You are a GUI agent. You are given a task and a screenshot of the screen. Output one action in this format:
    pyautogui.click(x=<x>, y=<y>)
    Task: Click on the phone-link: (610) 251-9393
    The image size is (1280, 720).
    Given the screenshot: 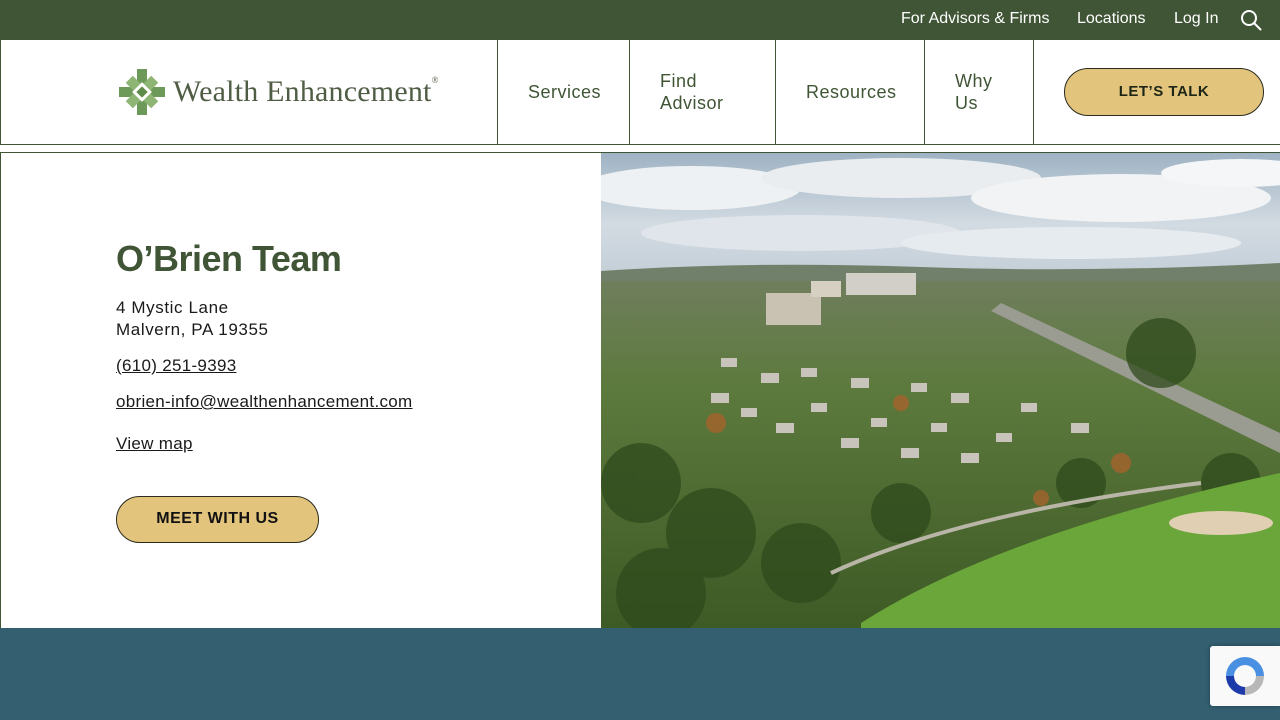 What is the action you would take?
    pyautogui.click(x=176, y=366)
    